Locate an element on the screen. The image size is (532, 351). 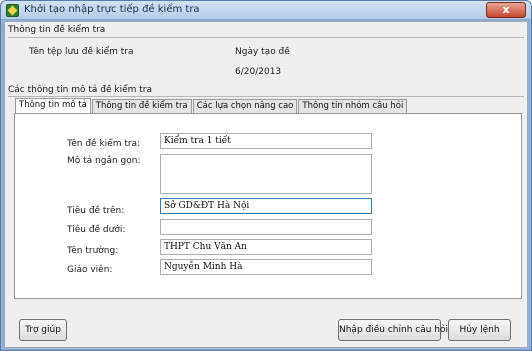
created-date-value: 6/20/2013 is located at coordinates (258, 72).